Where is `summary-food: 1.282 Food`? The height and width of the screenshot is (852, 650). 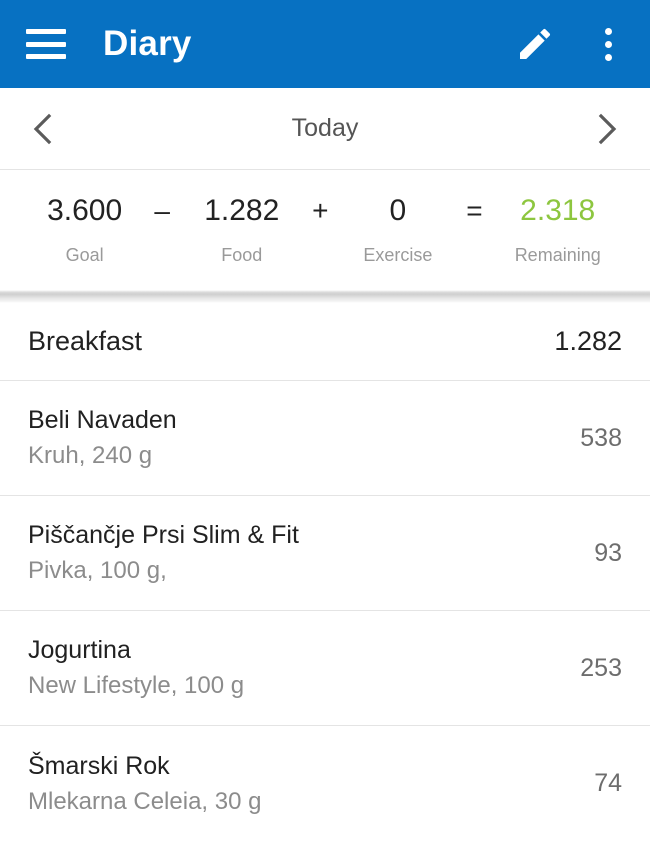 summary-food: 1.282 Food is located at coordinates (241, 231).